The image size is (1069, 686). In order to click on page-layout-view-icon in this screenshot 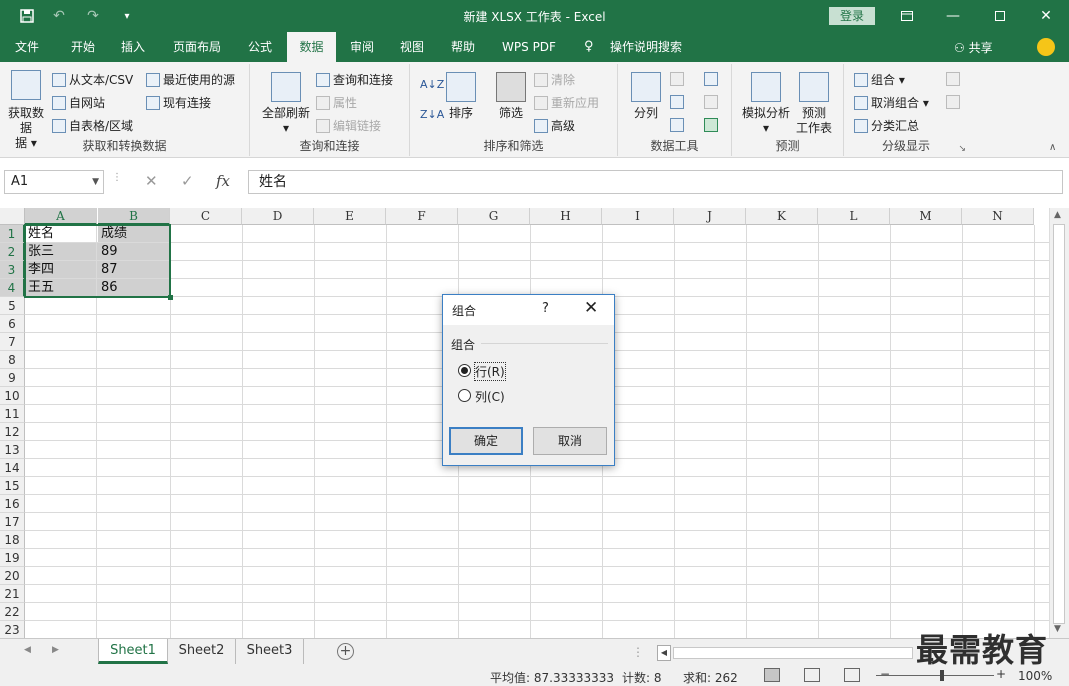, I will do `click(812, 675)`.